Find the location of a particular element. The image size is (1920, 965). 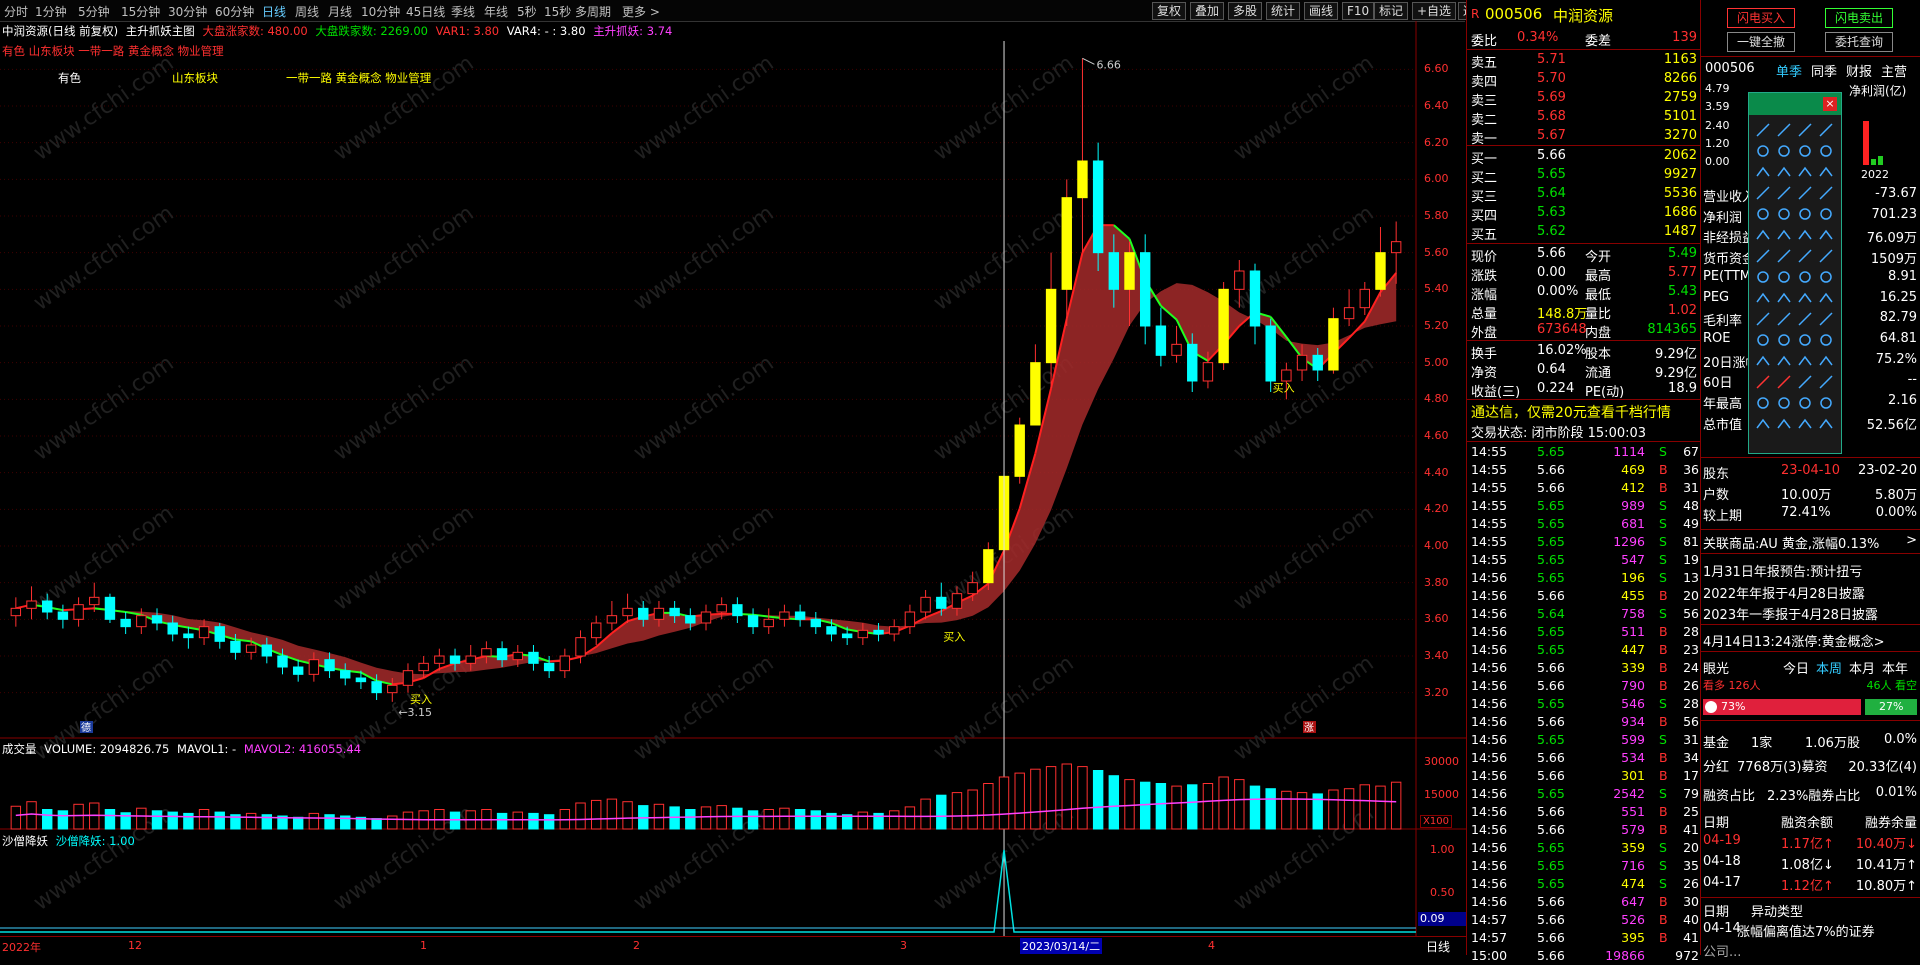

period-tab-4: 30分钟 is located at coordinates (187, 11).